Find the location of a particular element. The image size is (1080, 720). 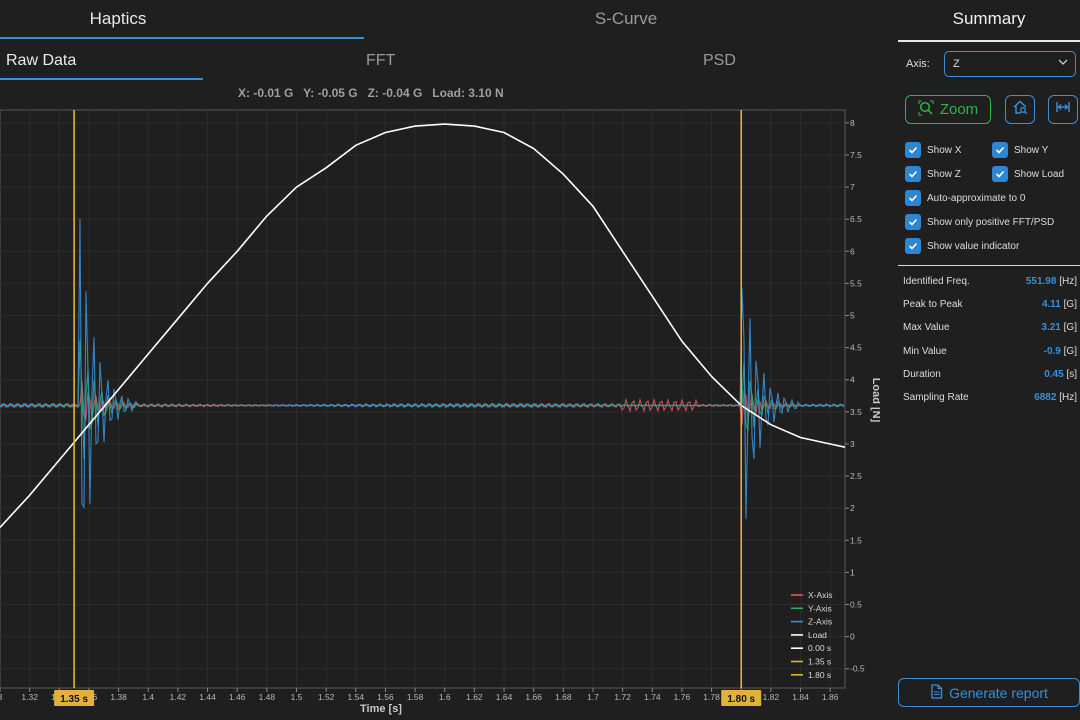

positive-only-checkbox: Show only positive FFT/PSD is located at coordinates (979, 222).